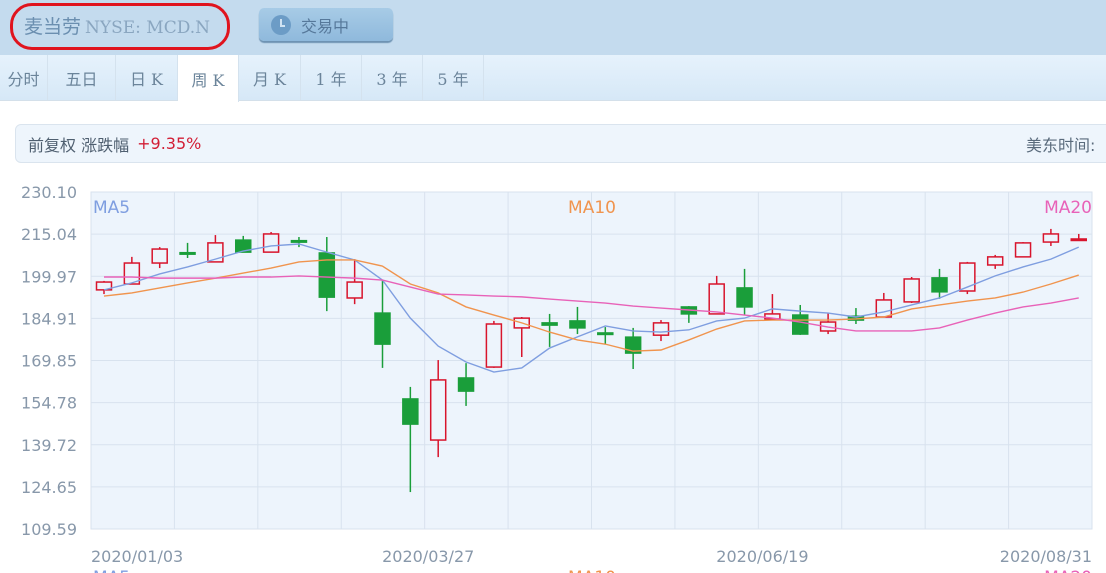 The height and width of the screenshot is (573, 1106). I want to click on highlight-annotation, so click(120, 26).